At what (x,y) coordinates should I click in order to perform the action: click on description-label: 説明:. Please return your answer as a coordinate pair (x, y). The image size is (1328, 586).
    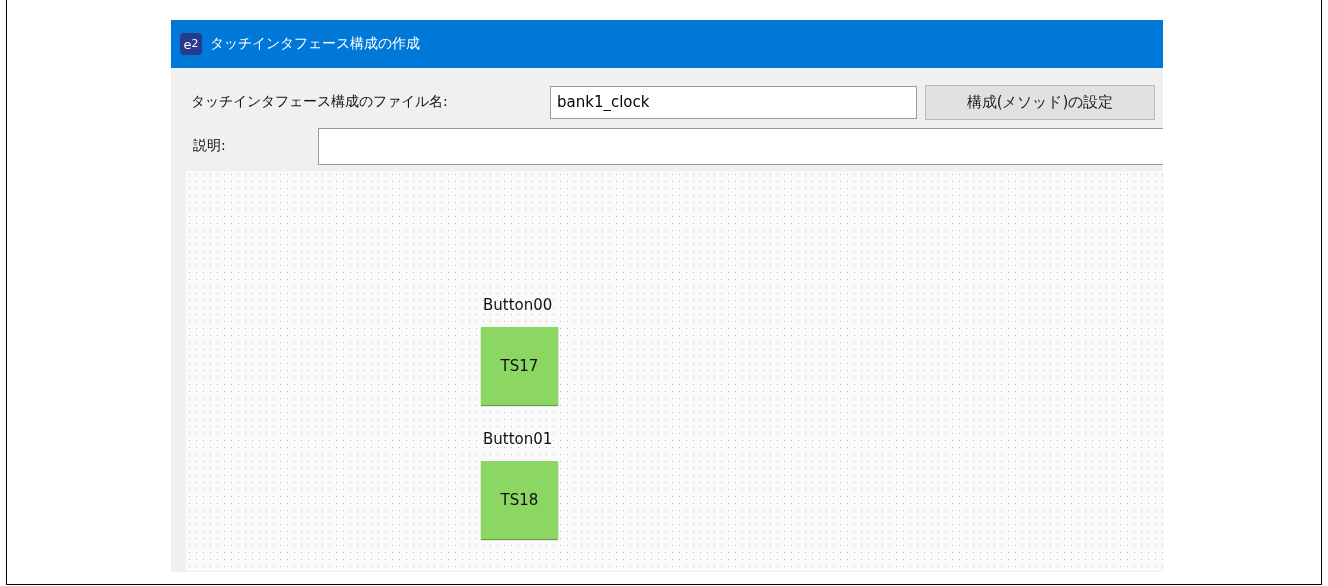
    Looking at the image, I should click on (210, 146).